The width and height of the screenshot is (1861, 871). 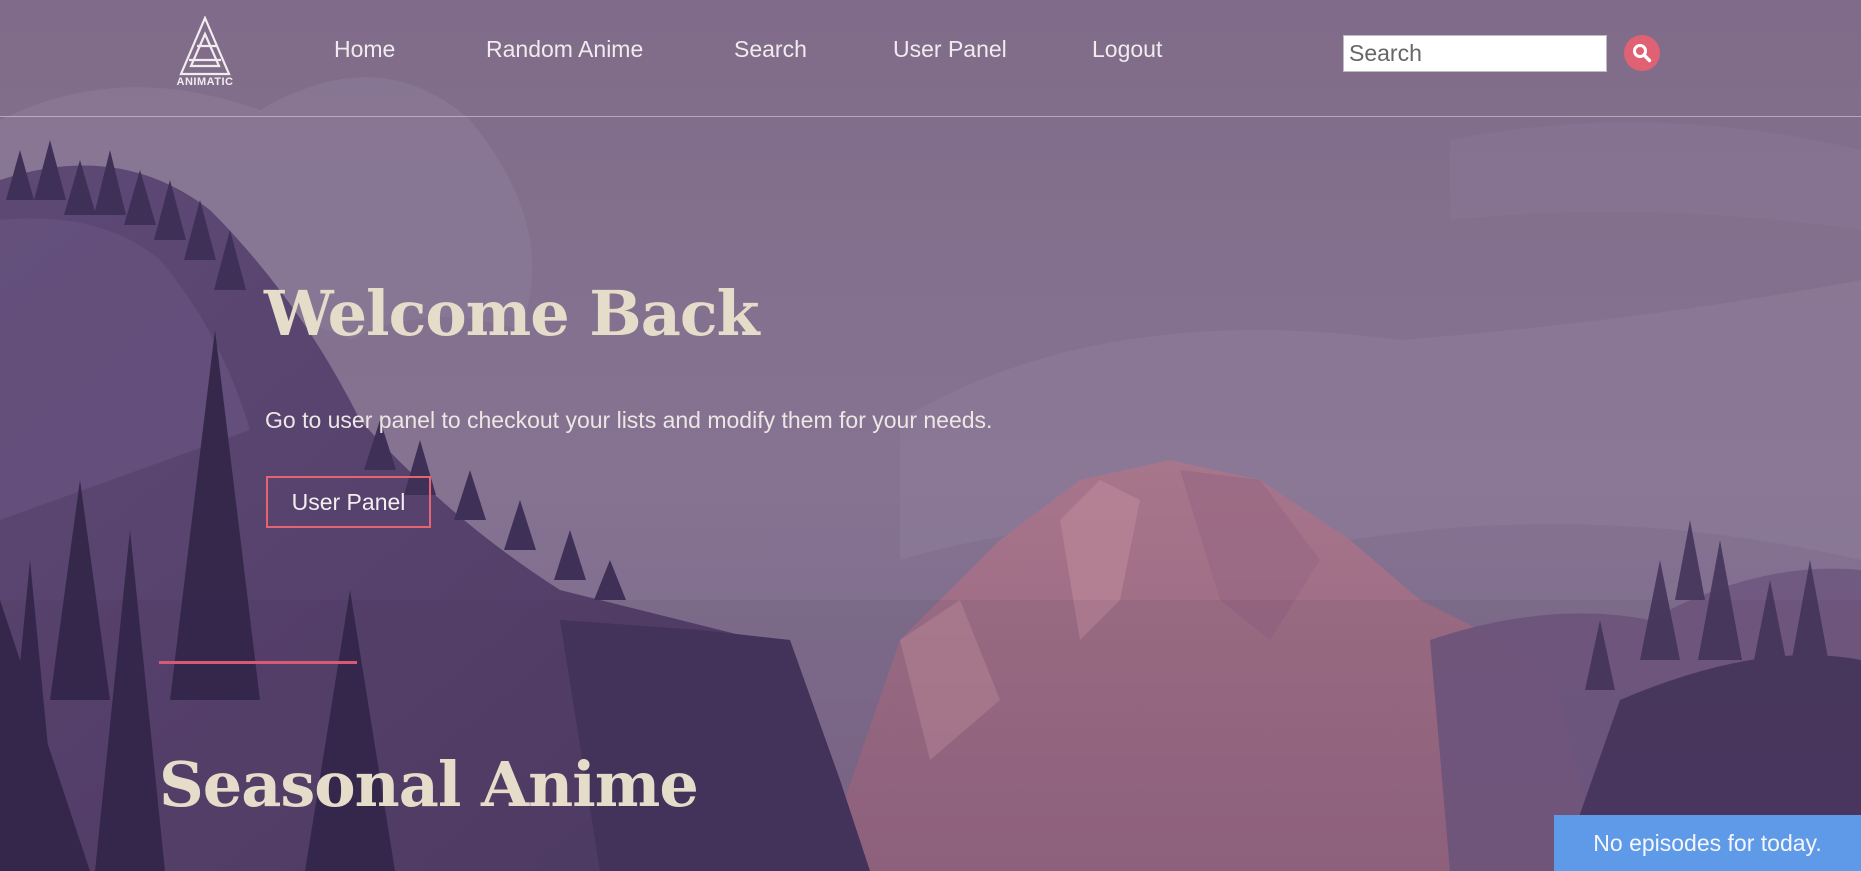 I want to click on search-input, so click(x=1475, y=53).